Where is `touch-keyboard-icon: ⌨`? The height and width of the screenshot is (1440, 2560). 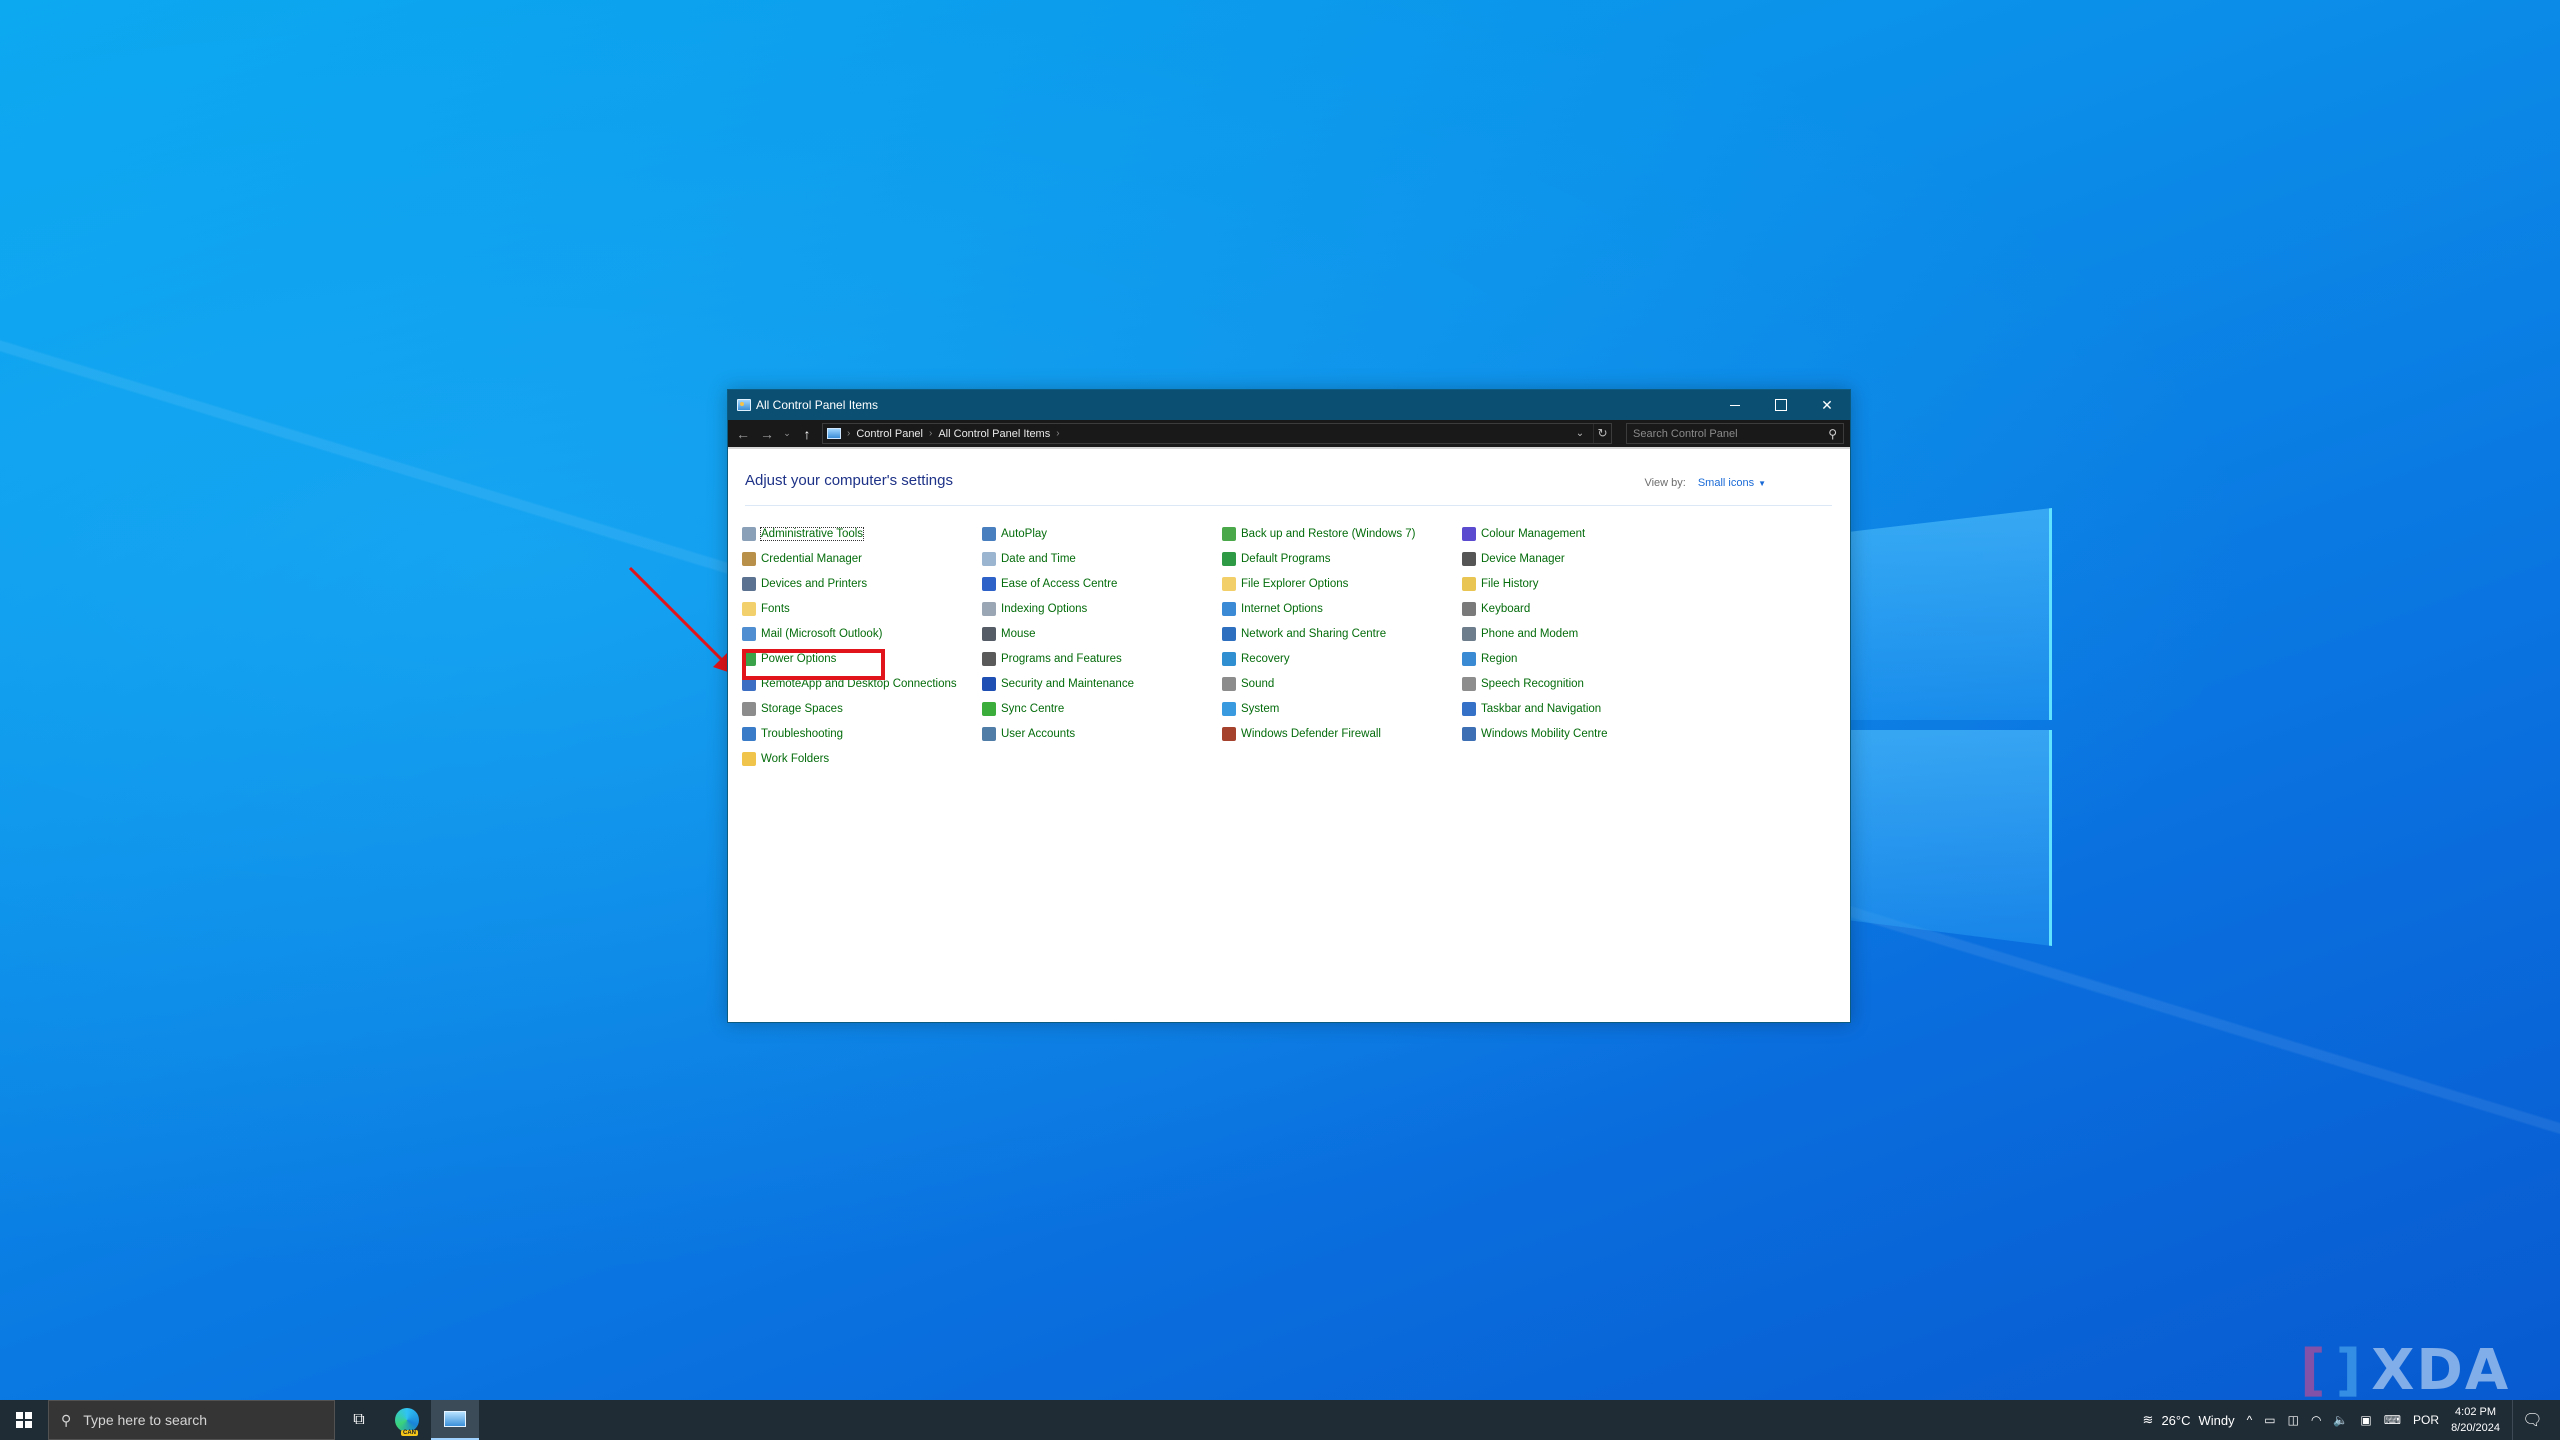 touch-keyboard-icon: ⌨ is located at coordinates (2392, 1420).